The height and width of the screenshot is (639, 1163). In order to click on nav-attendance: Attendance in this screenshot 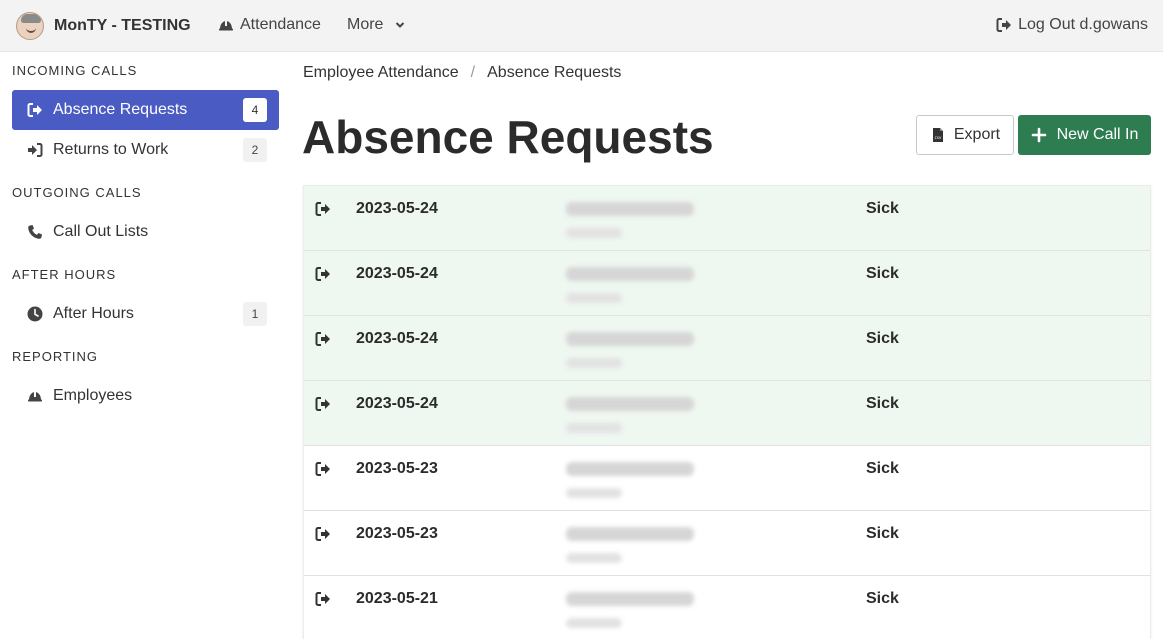, I will do `click(269, 25)`.